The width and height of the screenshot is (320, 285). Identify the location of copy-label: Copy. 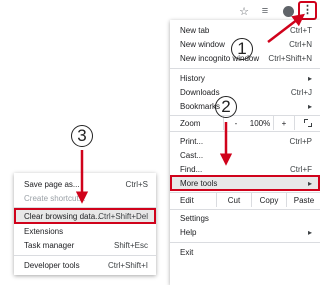
(269, 200).